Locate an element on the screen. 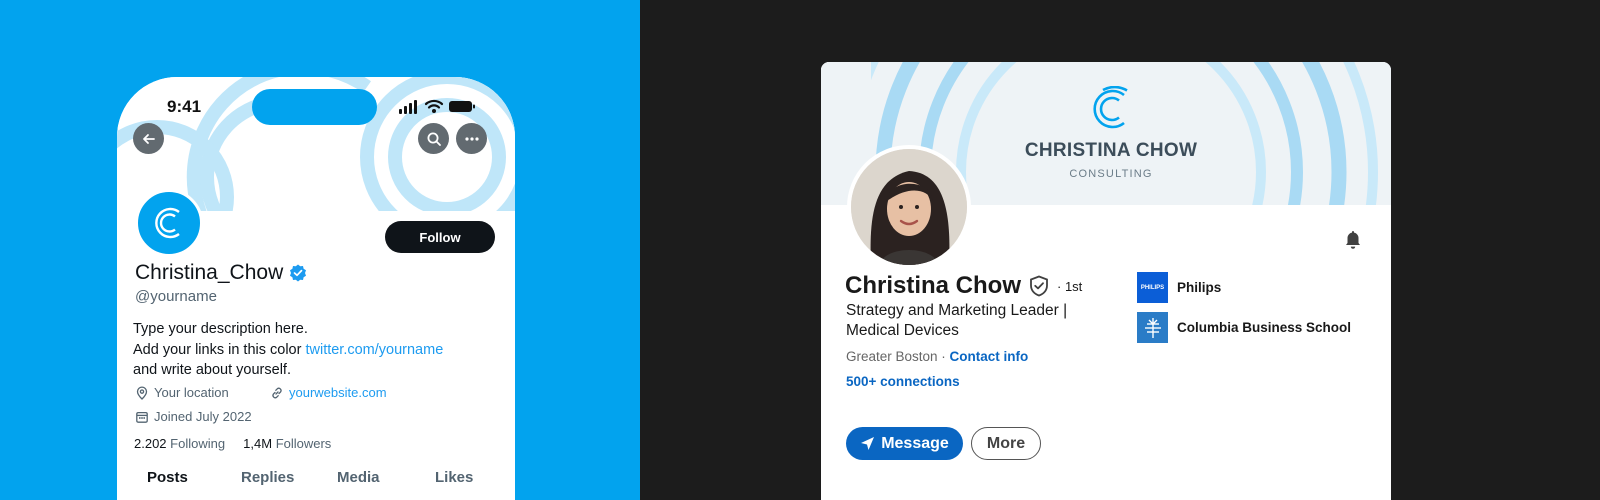  columbia-crown-icon is located at coordinates (1152, 327).